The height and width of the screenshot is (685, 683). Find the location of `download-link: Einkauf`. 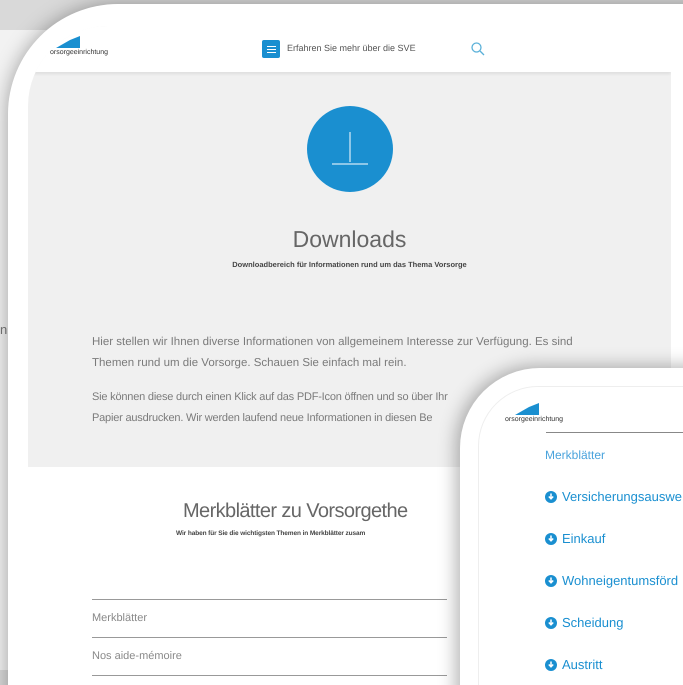

download-link: Einkauf is located at coordinates (614, 539).